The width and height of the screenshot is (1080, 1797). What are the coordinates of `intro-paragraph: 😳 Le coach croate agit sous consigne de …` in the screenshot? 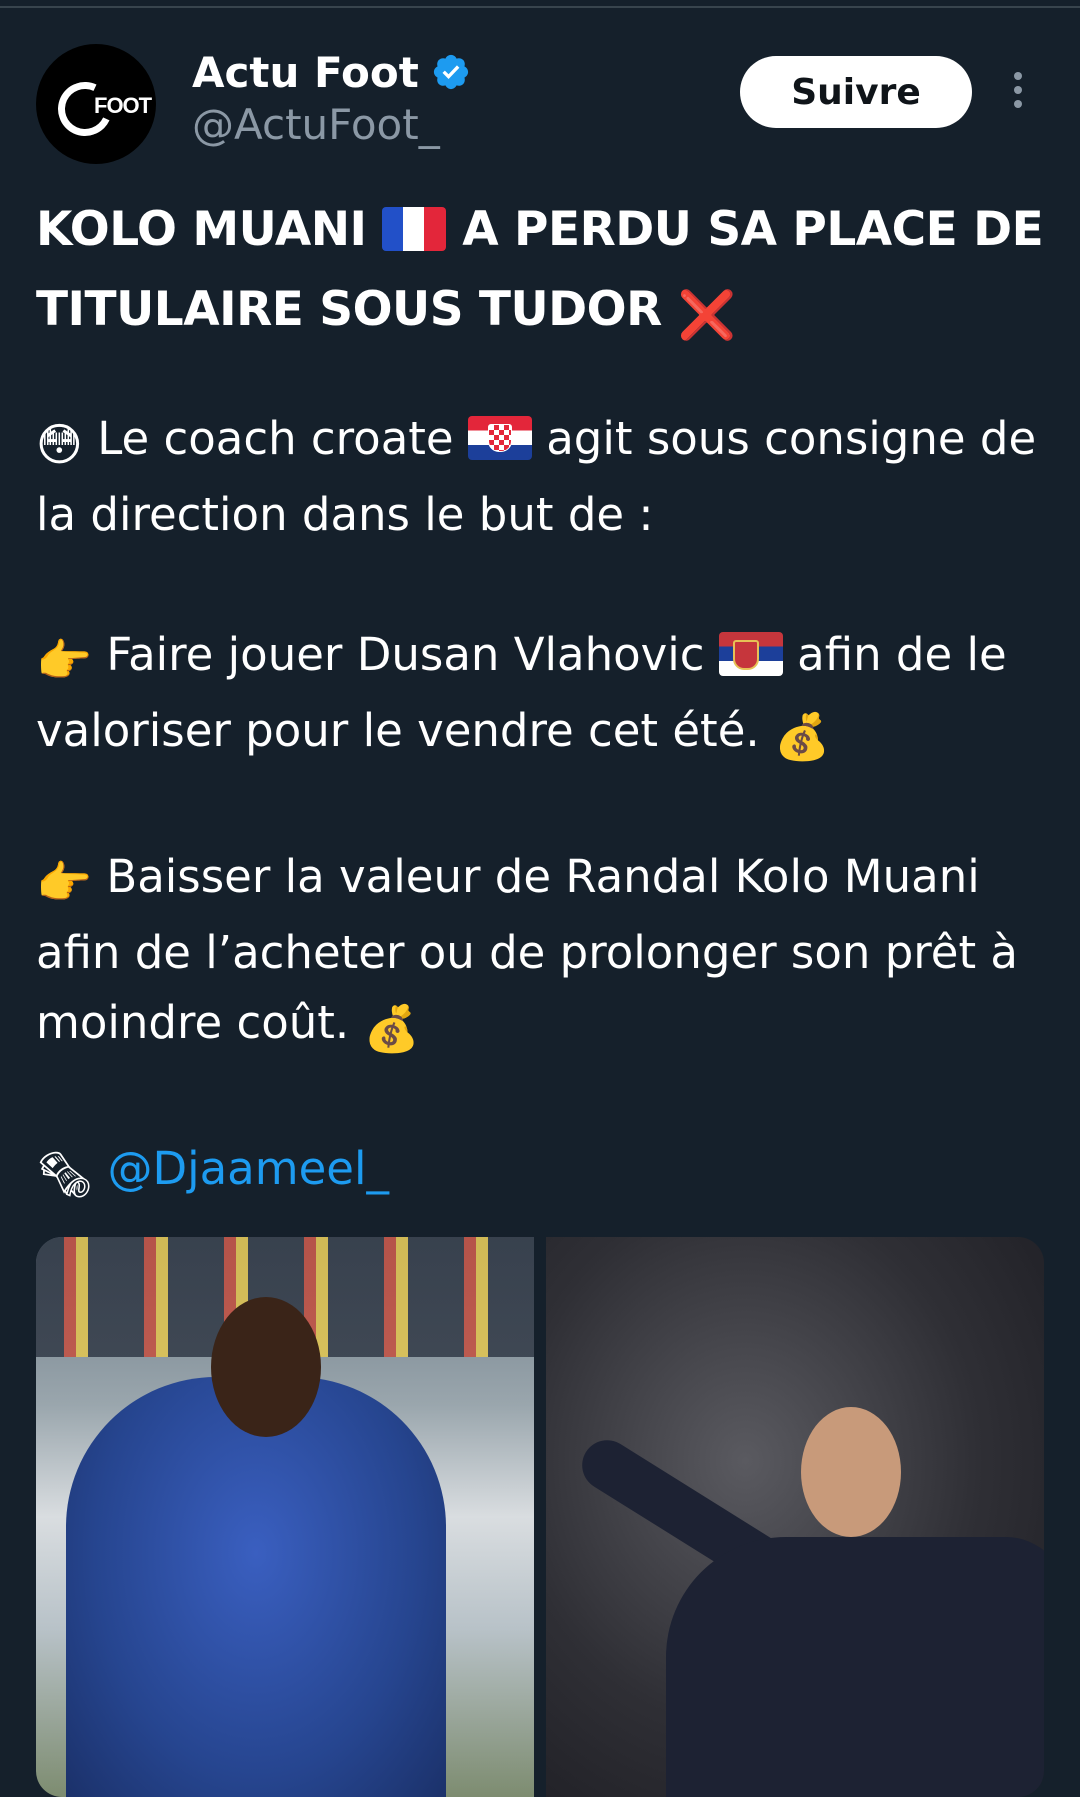 It's located at (541, 477).